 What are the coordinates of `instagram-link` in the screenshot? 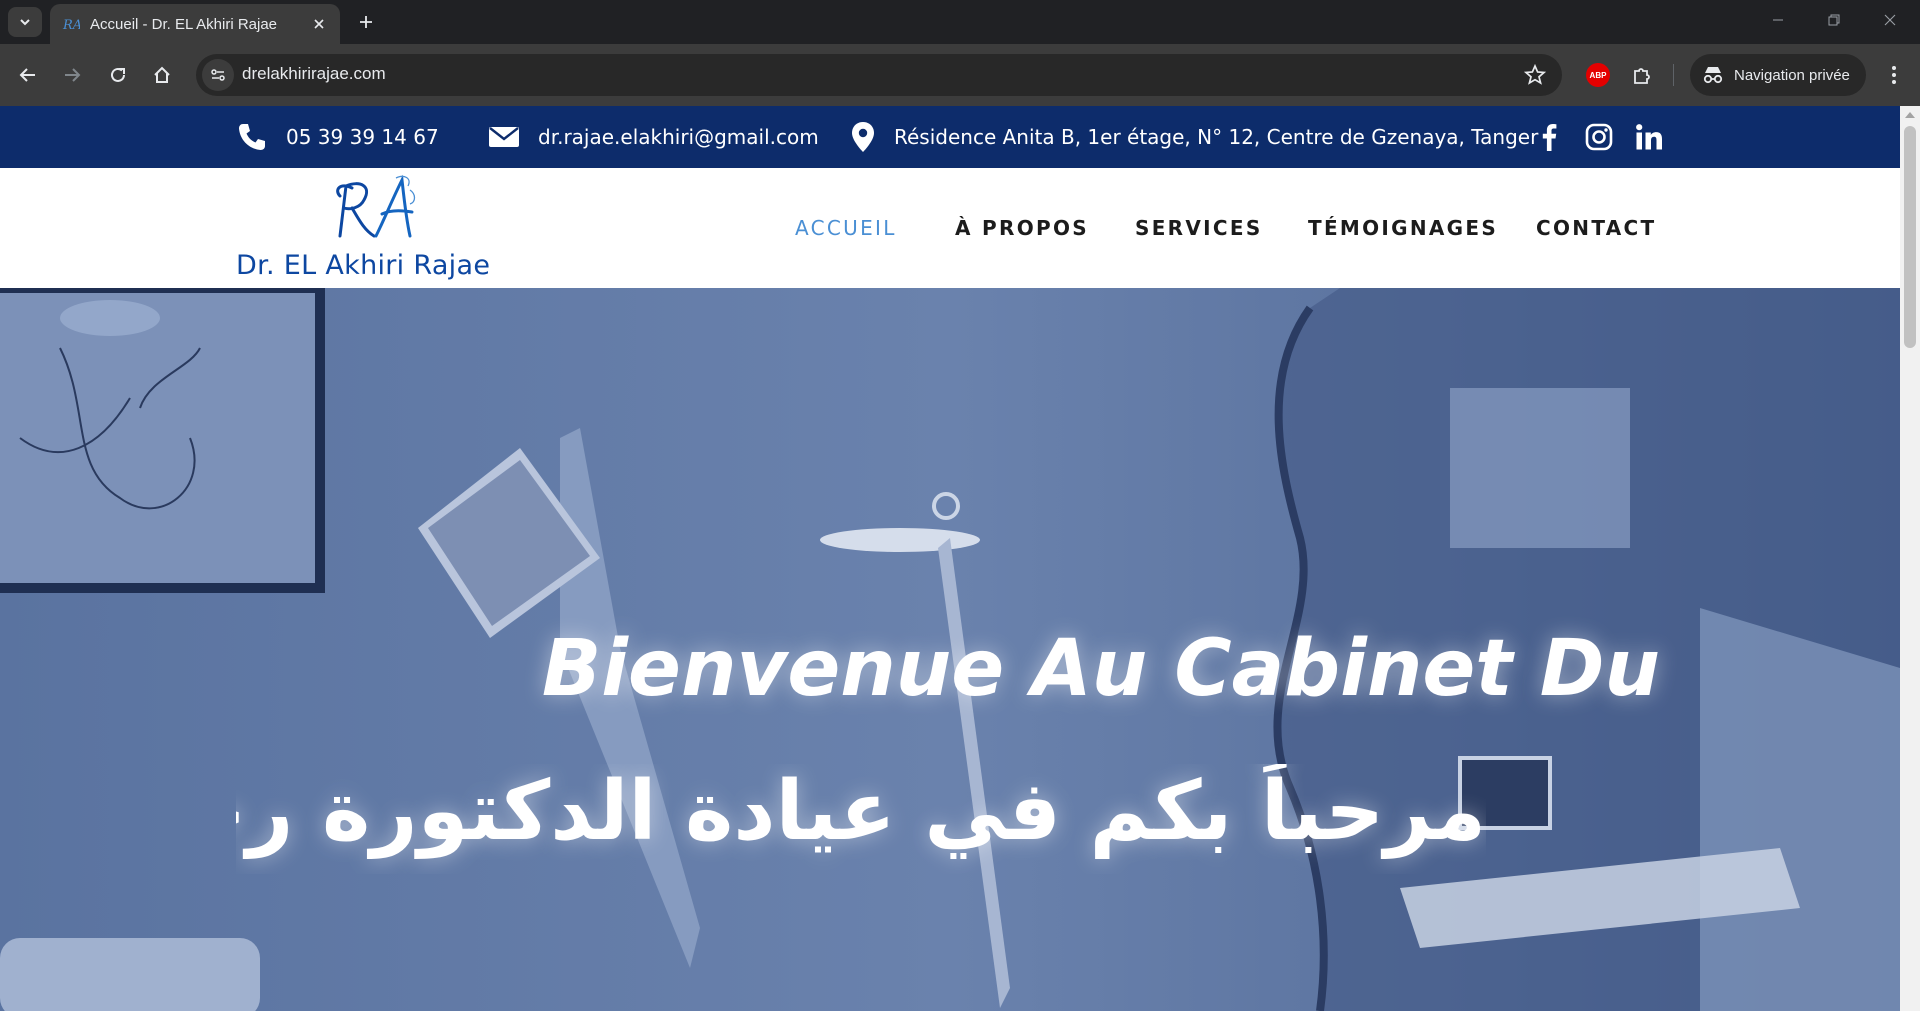 It's located at (1599, 137).